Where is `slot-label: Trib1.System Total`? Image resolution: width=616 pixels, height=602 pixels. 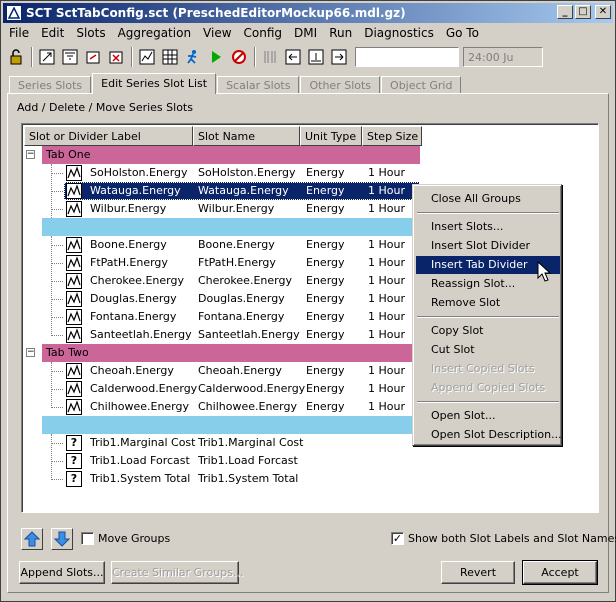
slot-label: Trib1.System Total is located at coordinates (140, 478).